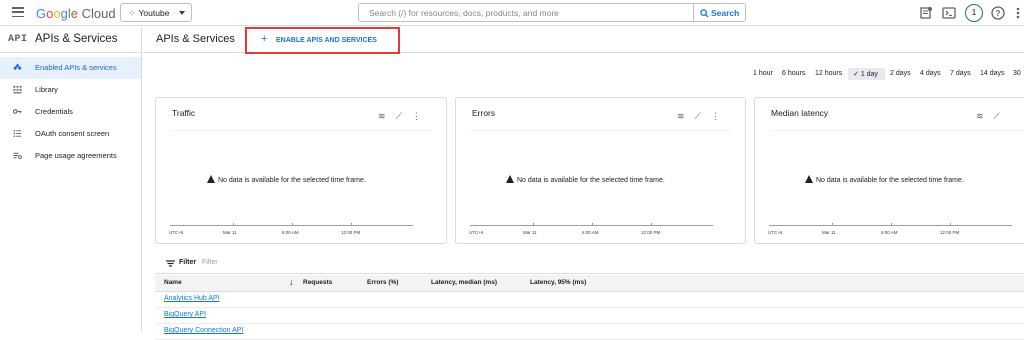 The width and height of the screenshot is (1024, 340). I want to click on api-badge: API, so click(18, 39).